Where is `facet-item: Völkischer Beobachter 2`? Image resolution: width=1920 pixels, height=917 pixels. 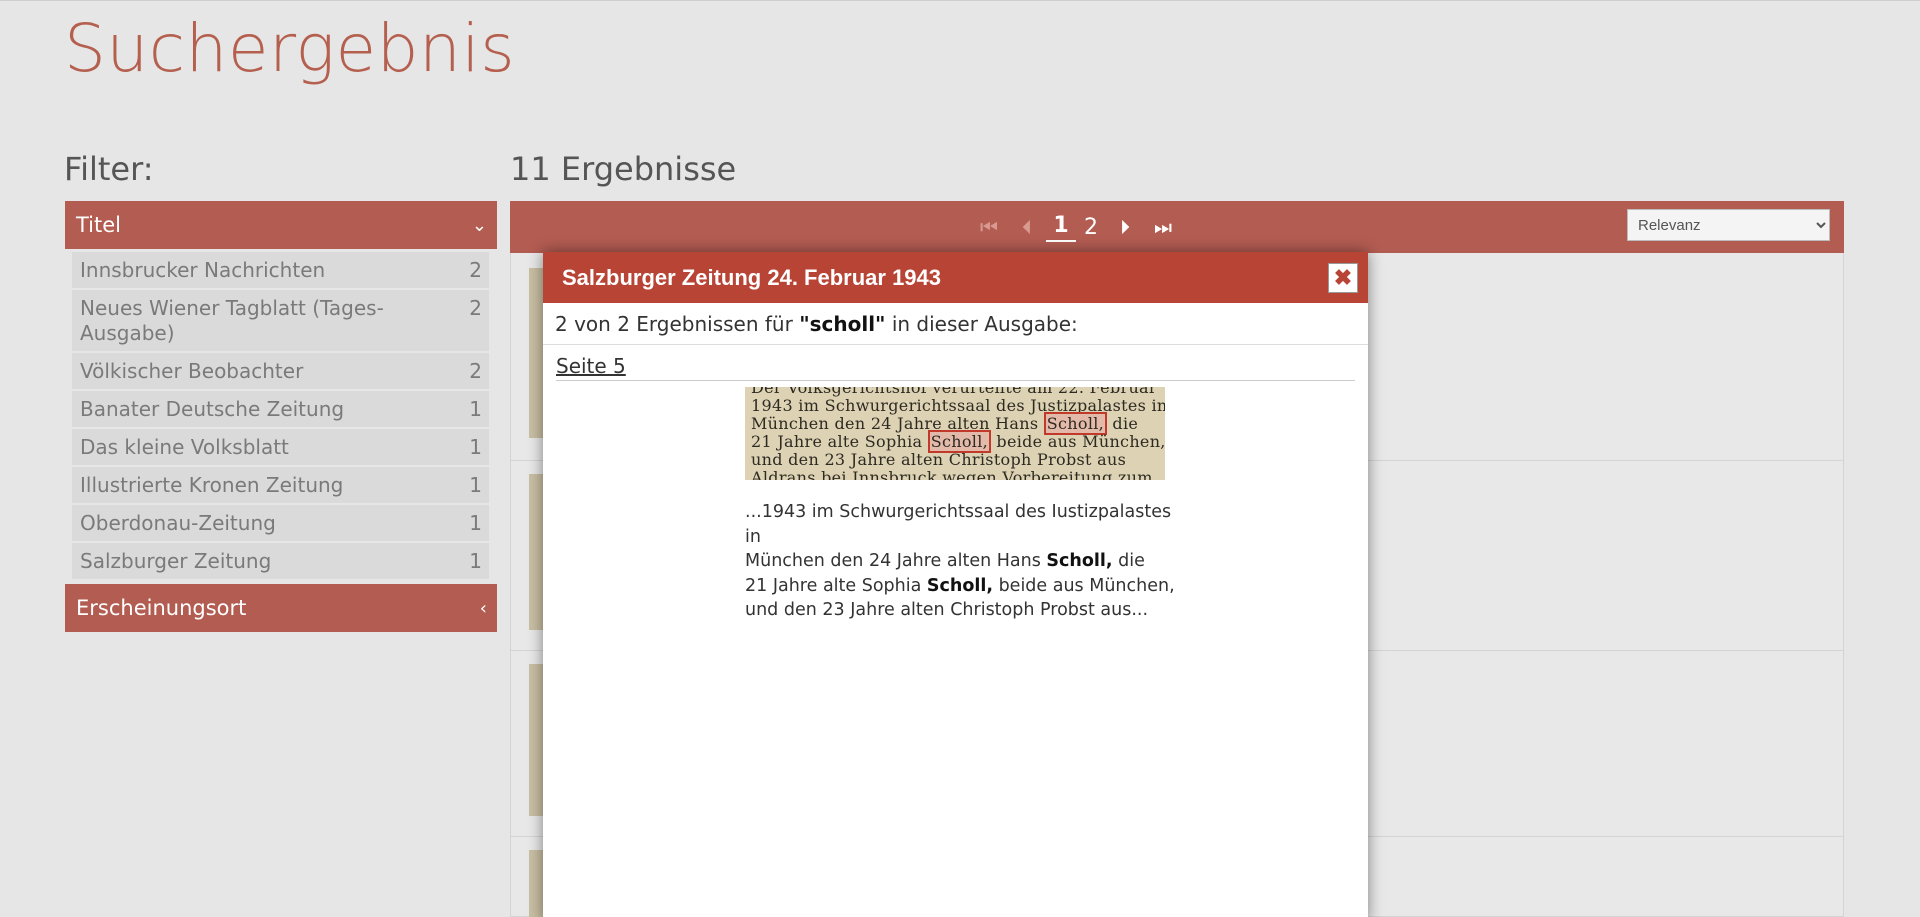 facet-item: Völkischer Beobachter 2 is located at coordinates (280, 372).